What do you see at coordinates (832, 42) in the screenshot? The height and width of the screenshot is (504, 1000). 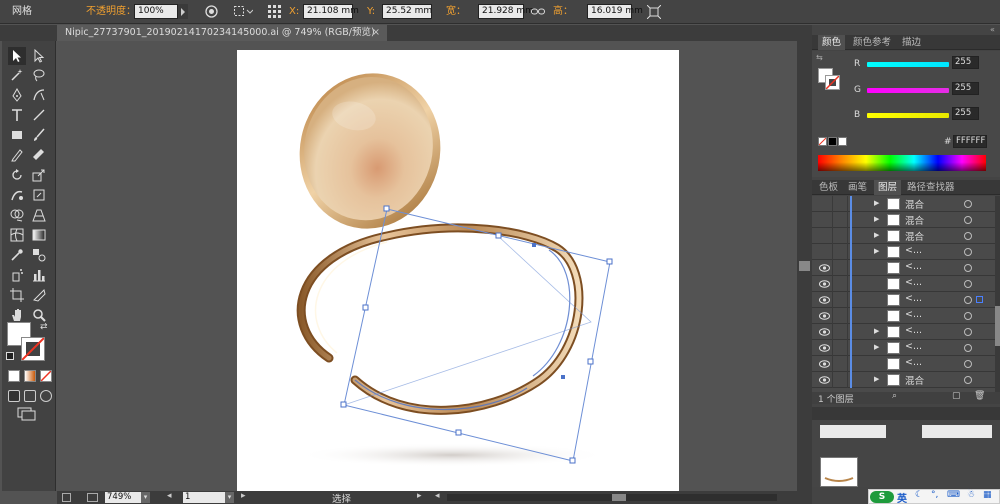 I see `tab-color: 颜色` at bounding box center [832, 42].